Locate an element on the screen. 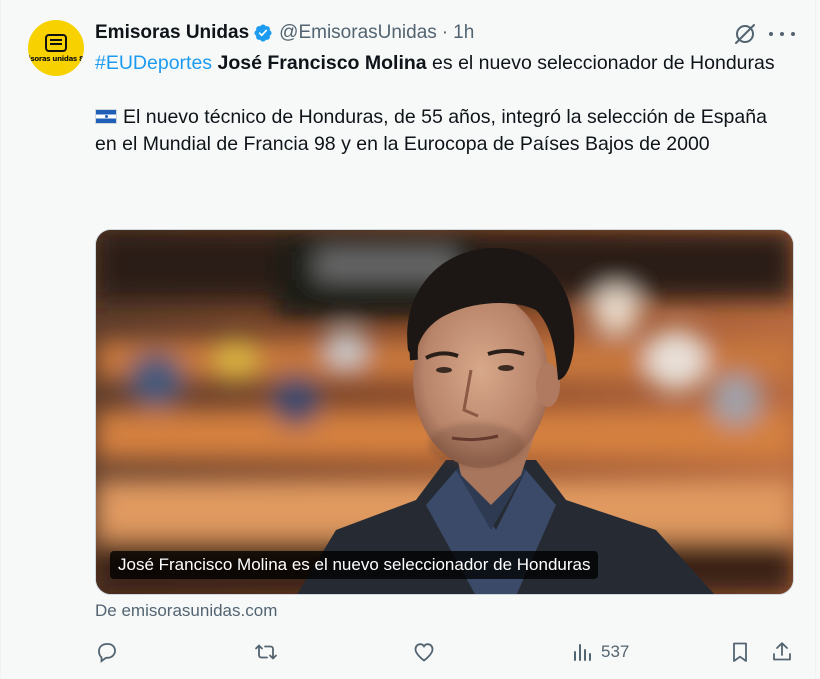  reply-icon is located at coordinates (107, 653).